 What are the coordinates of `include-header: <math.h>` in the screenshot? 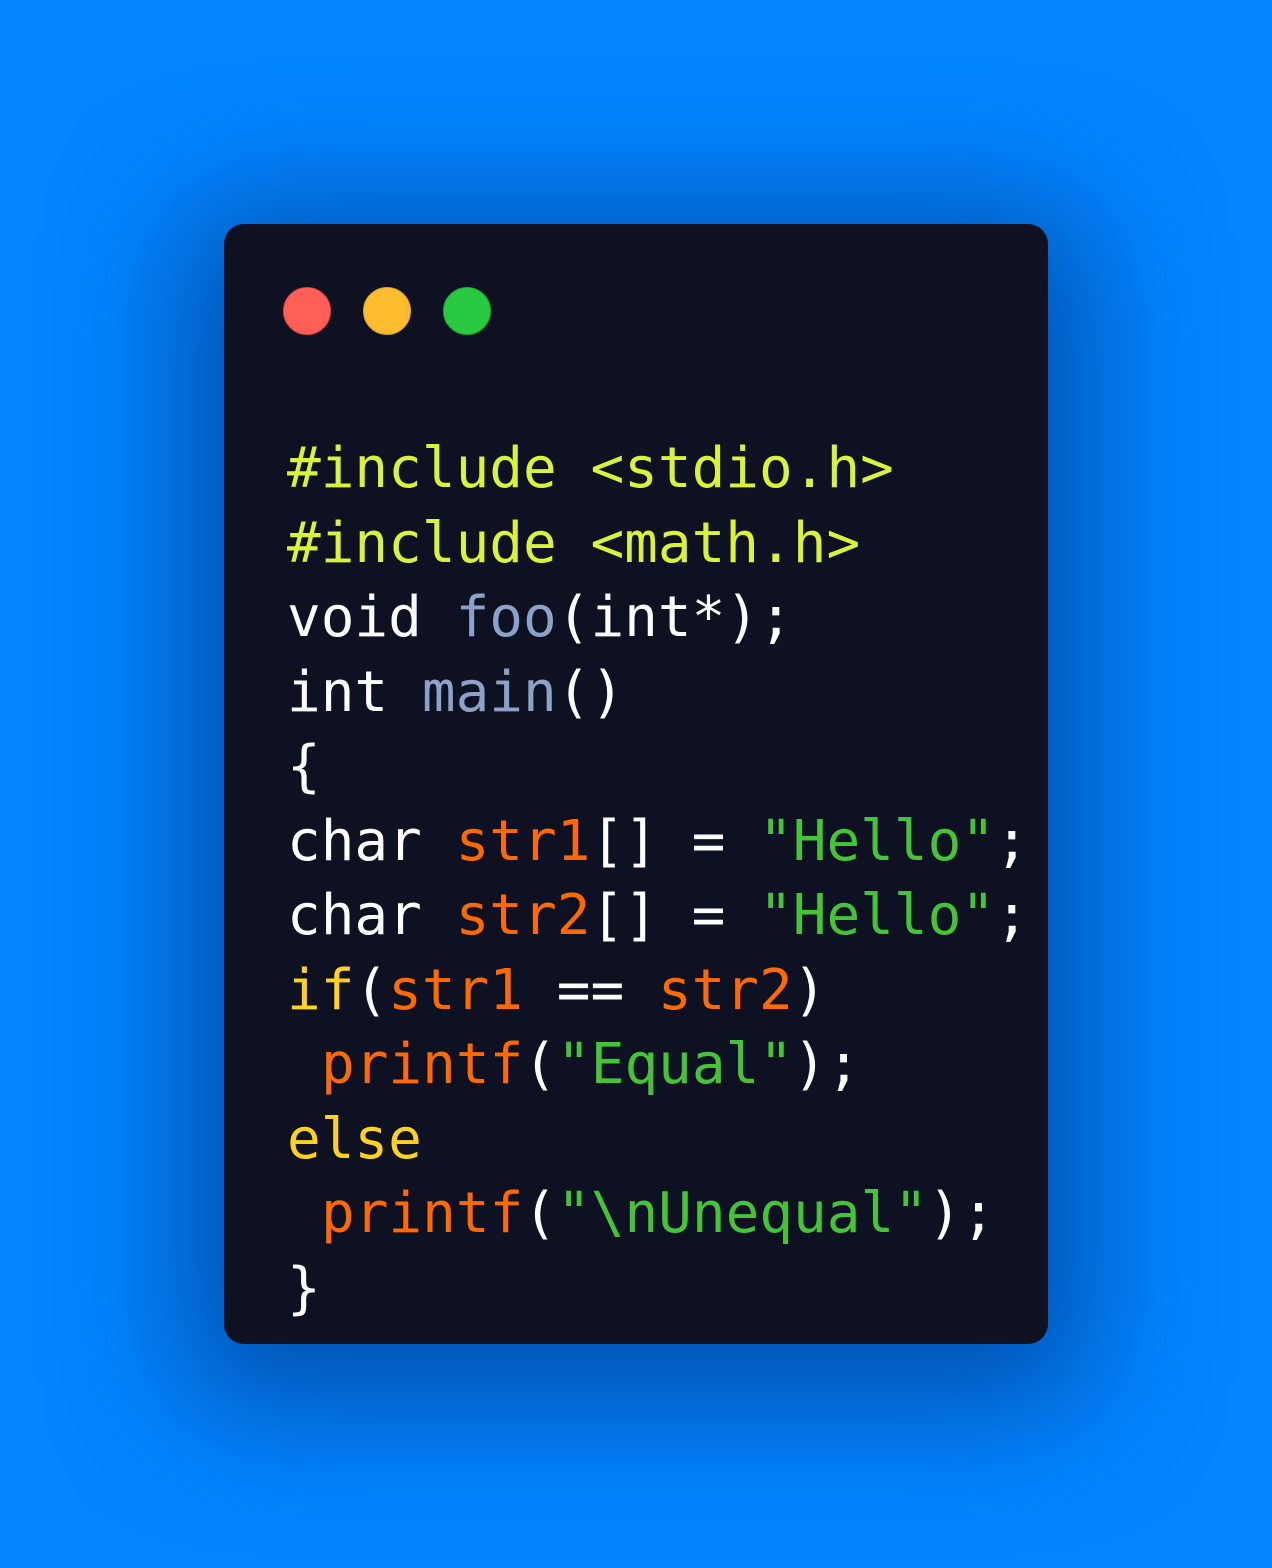 It's located at (725, 543).